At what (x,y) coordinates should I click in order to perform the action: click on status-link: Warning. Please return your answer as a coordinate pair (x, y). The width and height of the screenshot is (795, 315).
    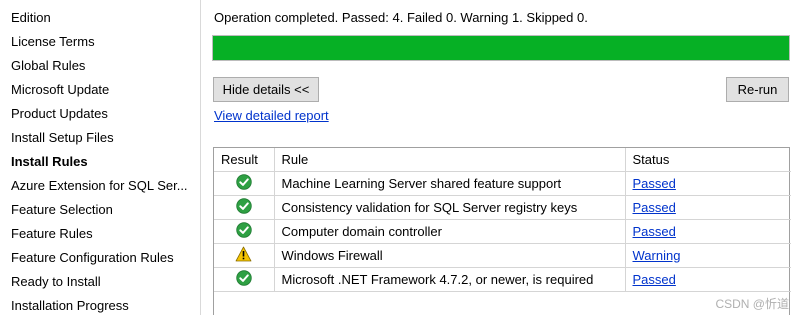
    Looking at the image, I should click on (657, 255).